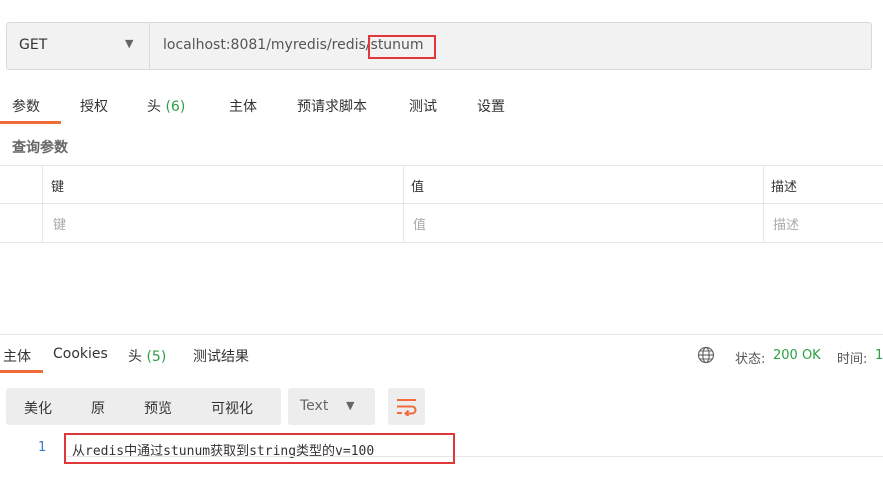 The image size is (883, 497). What do you see at coordinates (243, 106) in the screenshot?
I see `tab-body: 主体` at bounding box center [243, 106].